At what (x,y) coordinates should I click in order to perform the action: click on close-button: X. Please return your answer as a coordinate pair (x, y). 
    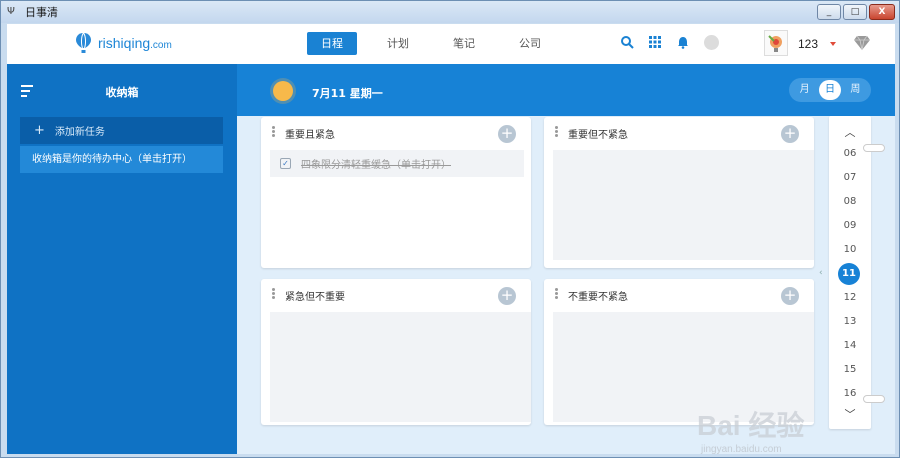
    Looking at the image, I should click on (882, 12).